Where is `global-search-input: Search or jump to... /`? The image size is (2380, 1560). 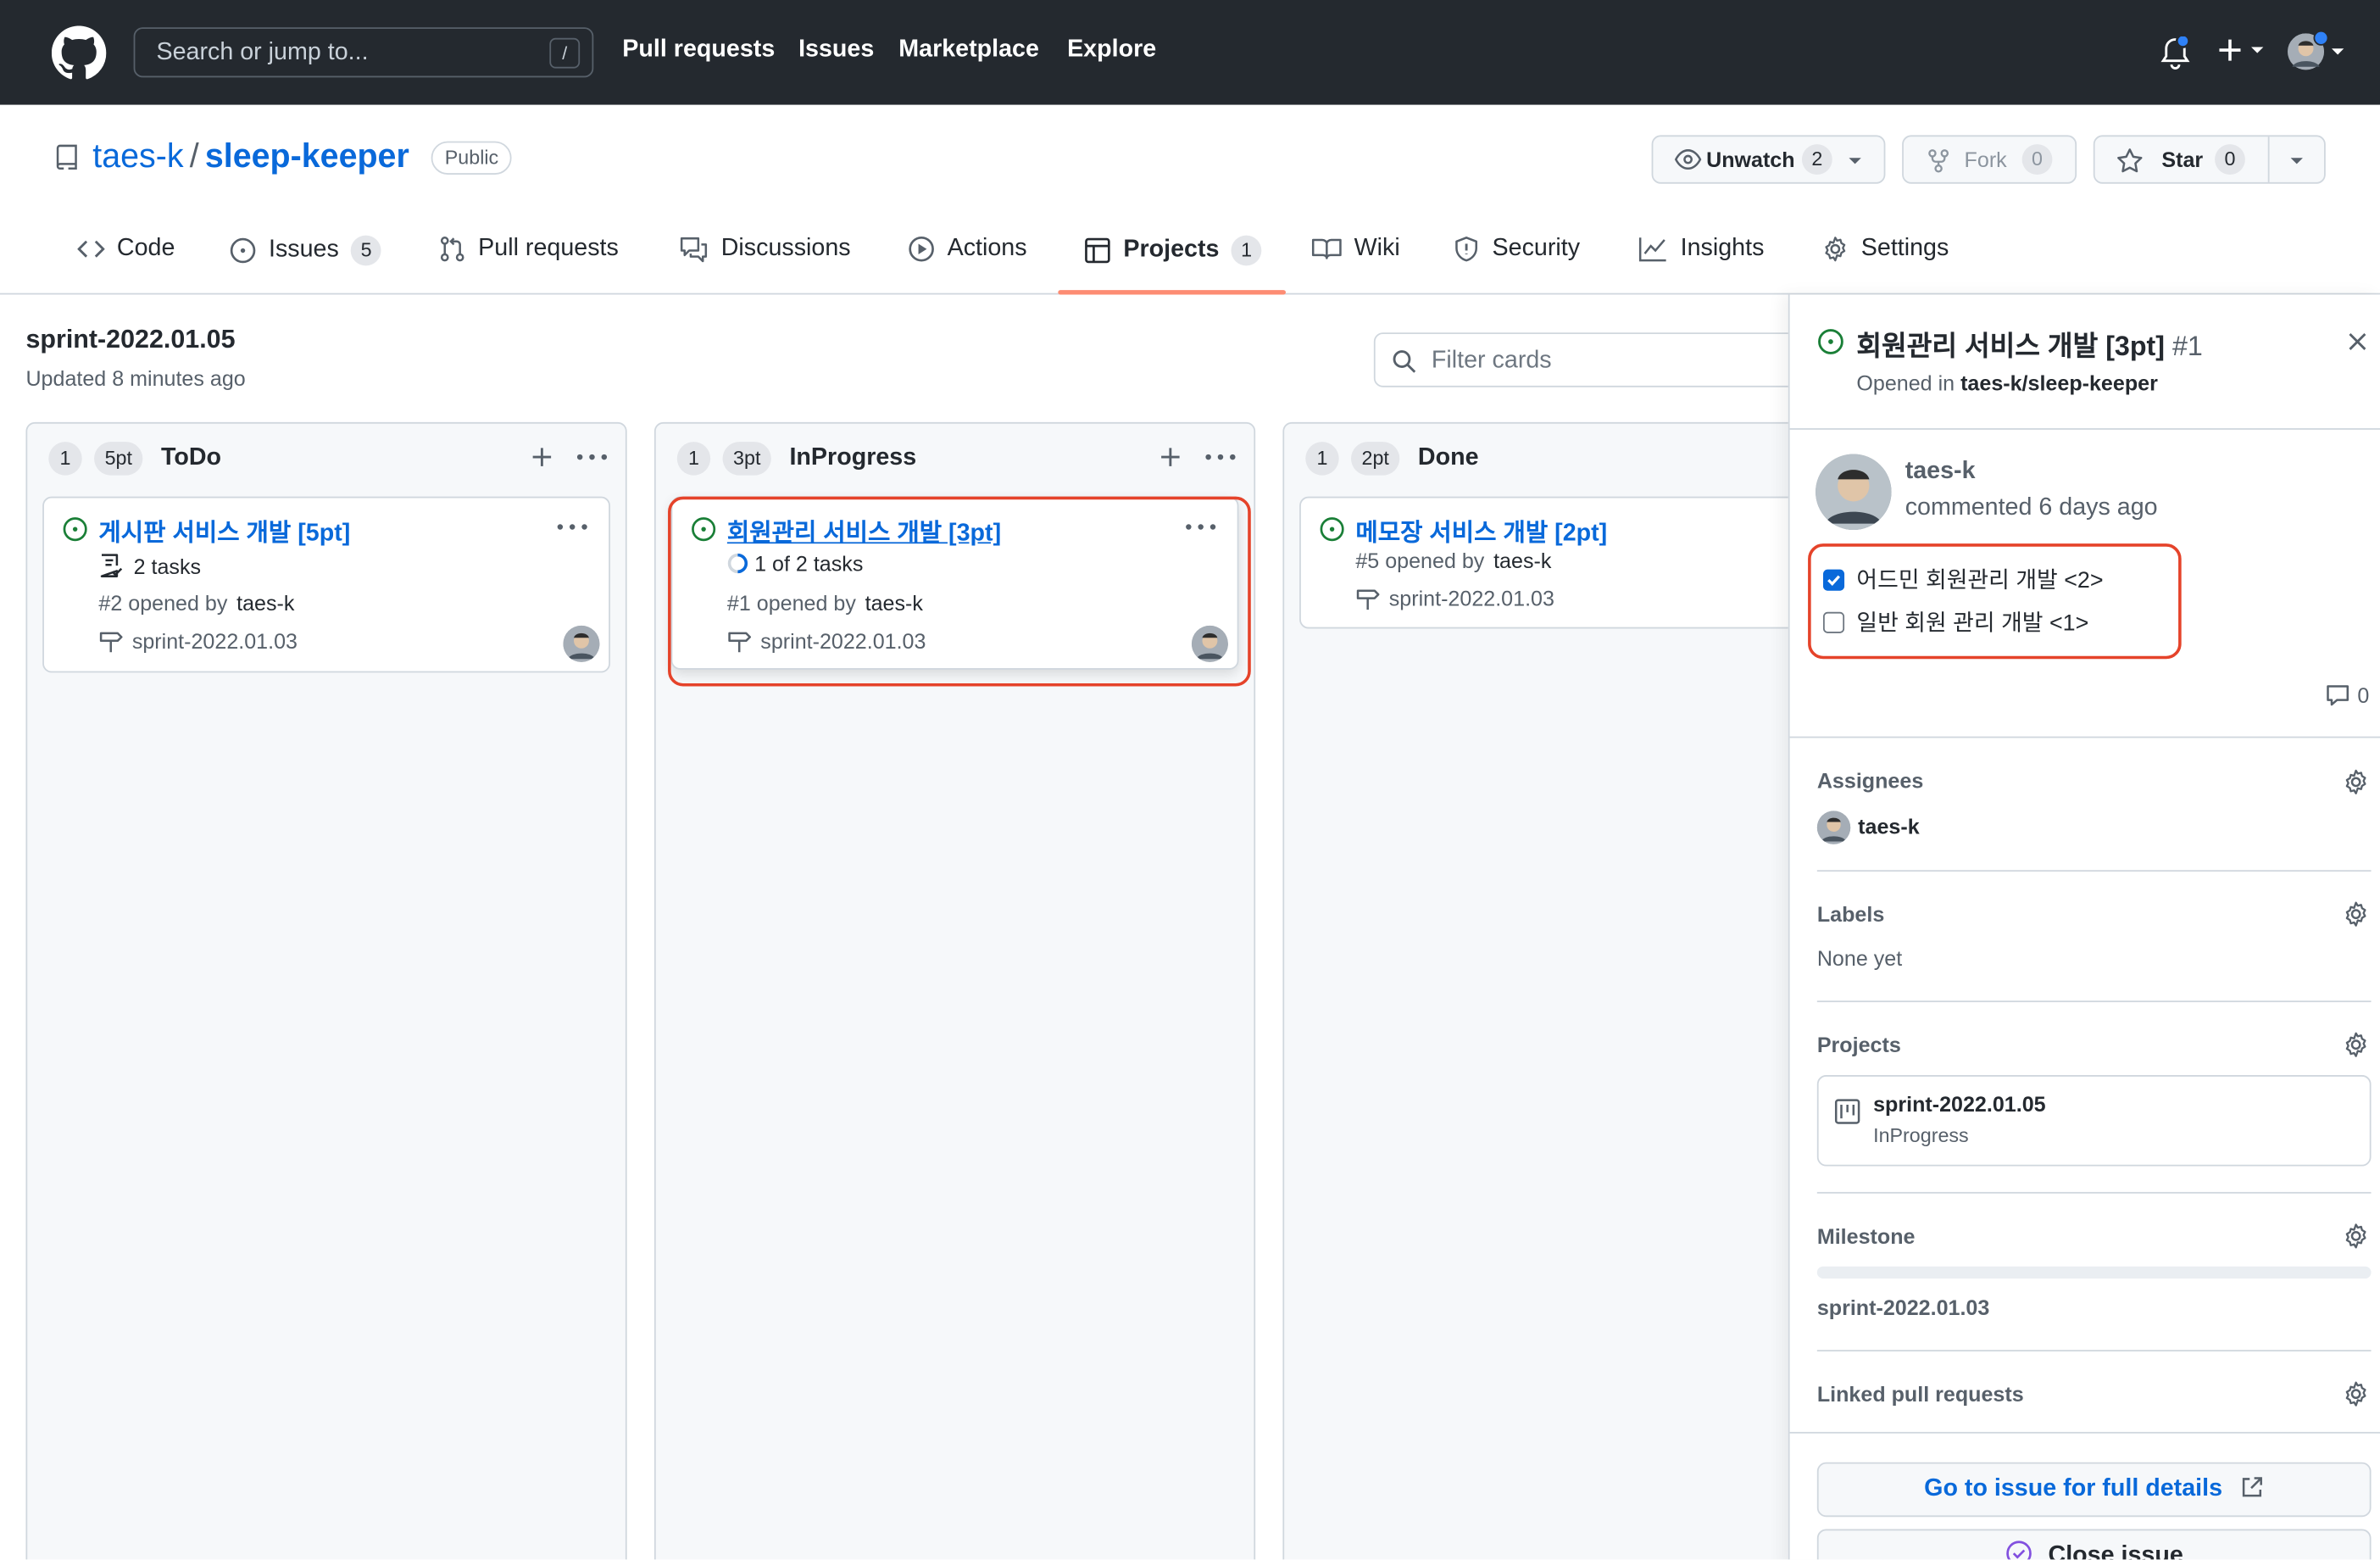 global-search-input: Search or jump to... / is located at coordinates (364, 52).